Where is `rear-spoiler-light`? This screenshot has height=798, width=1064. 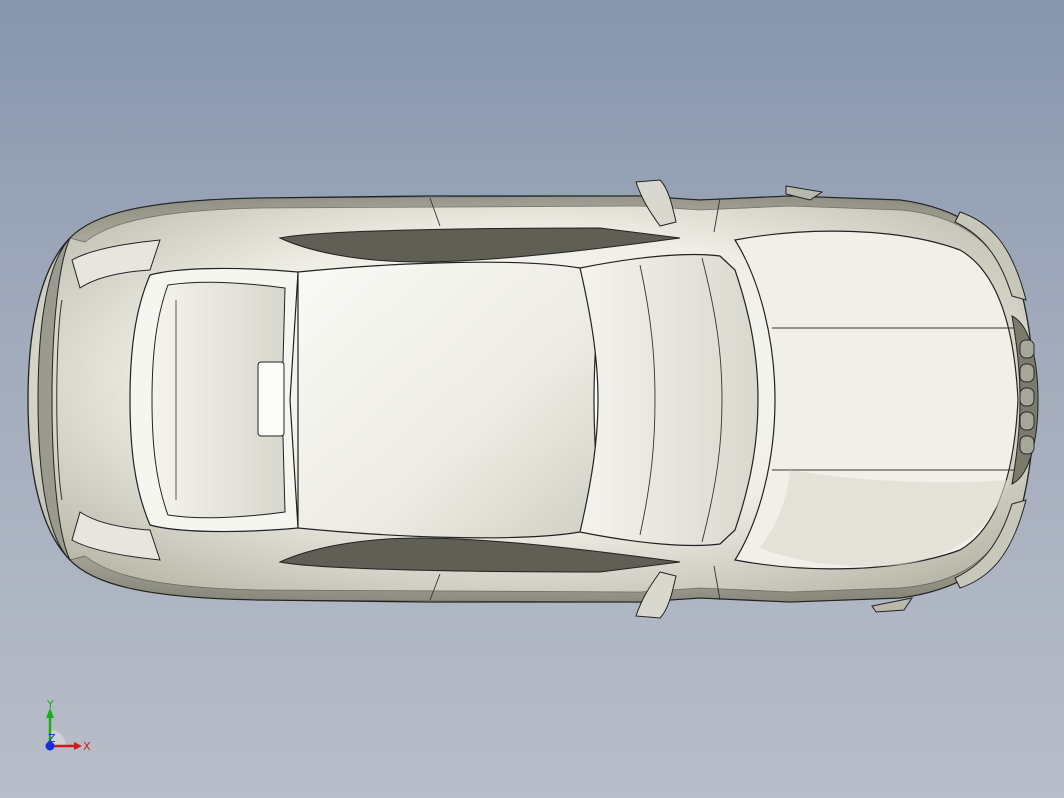
rear-spoiler-light is located at coordinates (271, 399).